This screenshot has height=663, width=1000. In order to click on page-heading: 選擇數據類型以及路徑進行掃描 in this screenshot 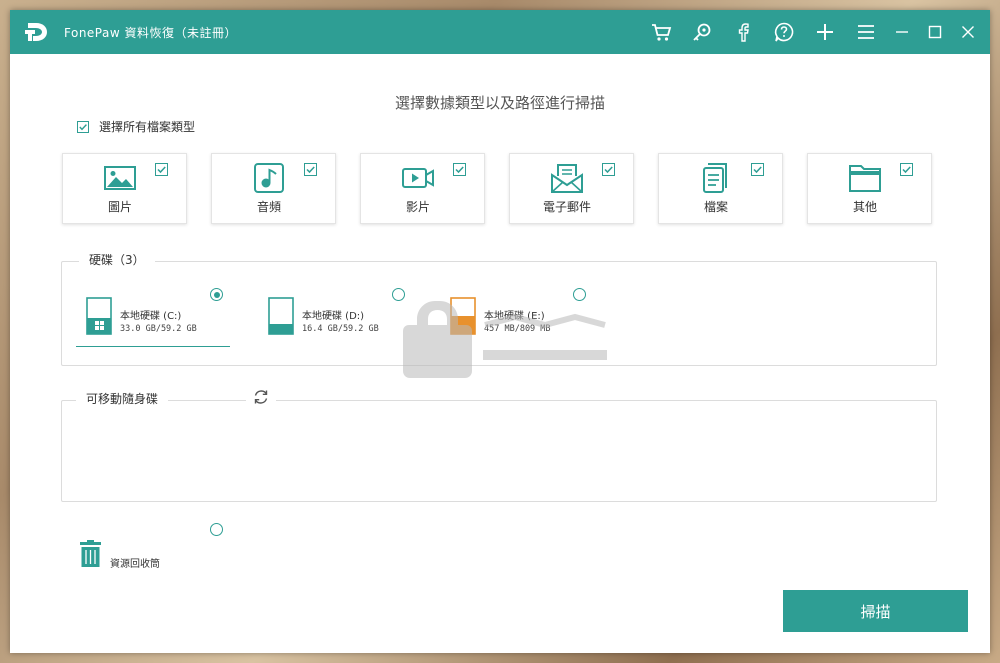, I will do `click(499, 103)`.